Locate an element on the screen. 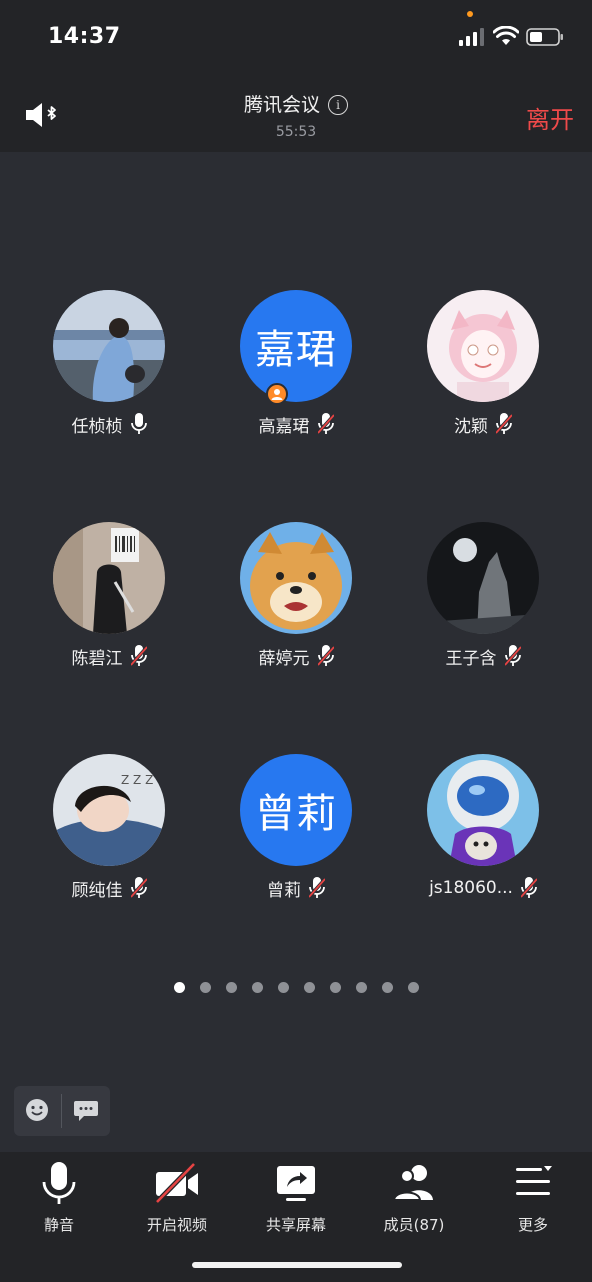 The width and height of the screenshot is (592, 1282). participant-name: 曾莉 is located at coordinates (284, 890).